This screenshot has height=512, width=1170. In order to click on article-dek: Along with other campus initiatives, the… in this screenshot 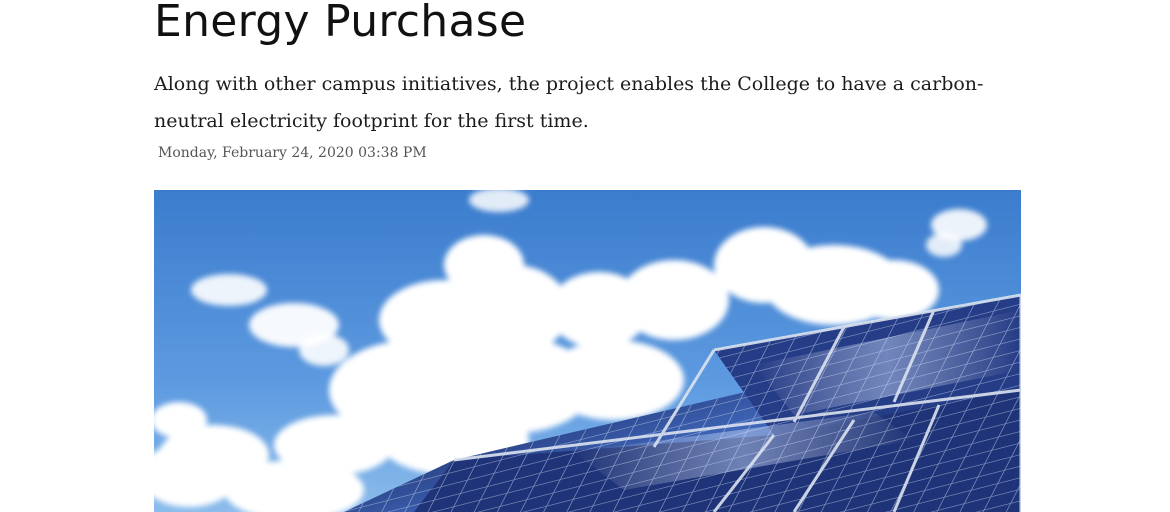, I will do `click(569, 102)`.